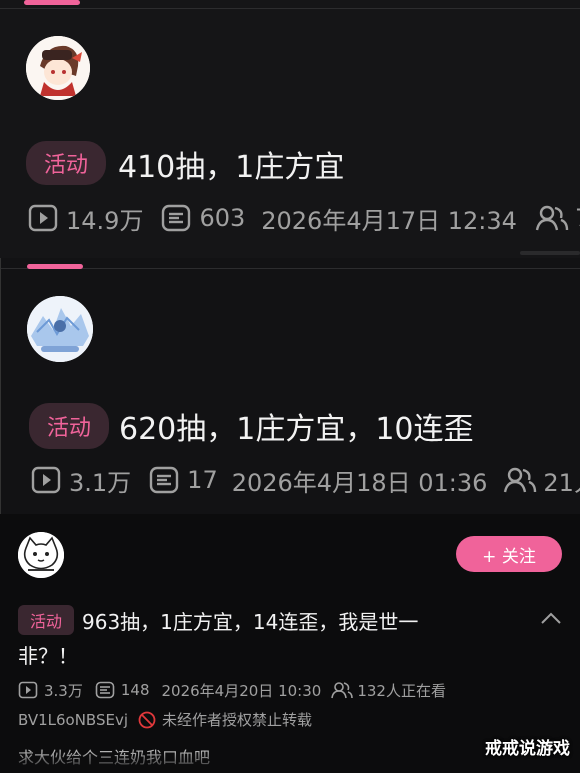 This screenshot has height=773, width=580. What do you see at coordinates (73, 719) in the screenshot?
I see `bvid: BV1L6oNBSEvj` at bounding box center [73, 719].